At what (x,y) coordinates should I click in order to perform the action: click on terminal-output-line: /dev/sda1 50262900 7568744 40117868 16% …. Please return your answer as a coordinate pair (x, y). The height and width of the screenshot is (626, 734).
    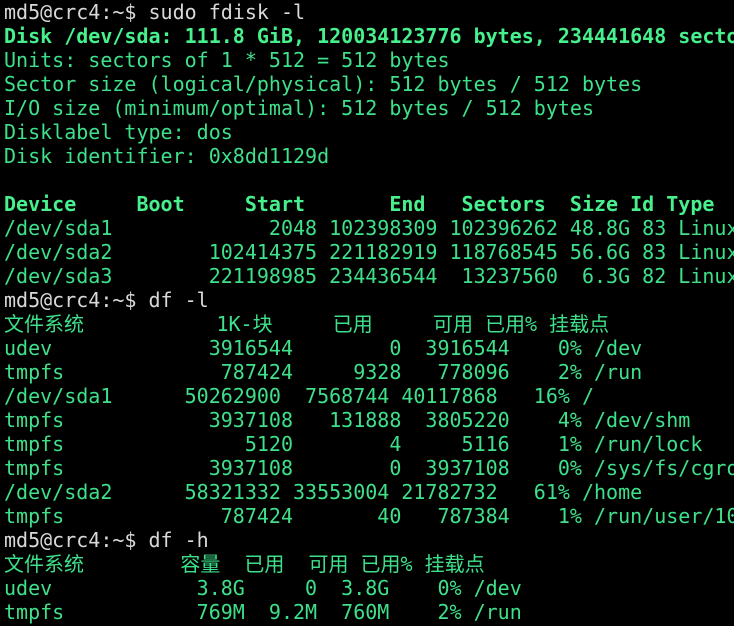
    Looking at the image, I should click on (299, 396).